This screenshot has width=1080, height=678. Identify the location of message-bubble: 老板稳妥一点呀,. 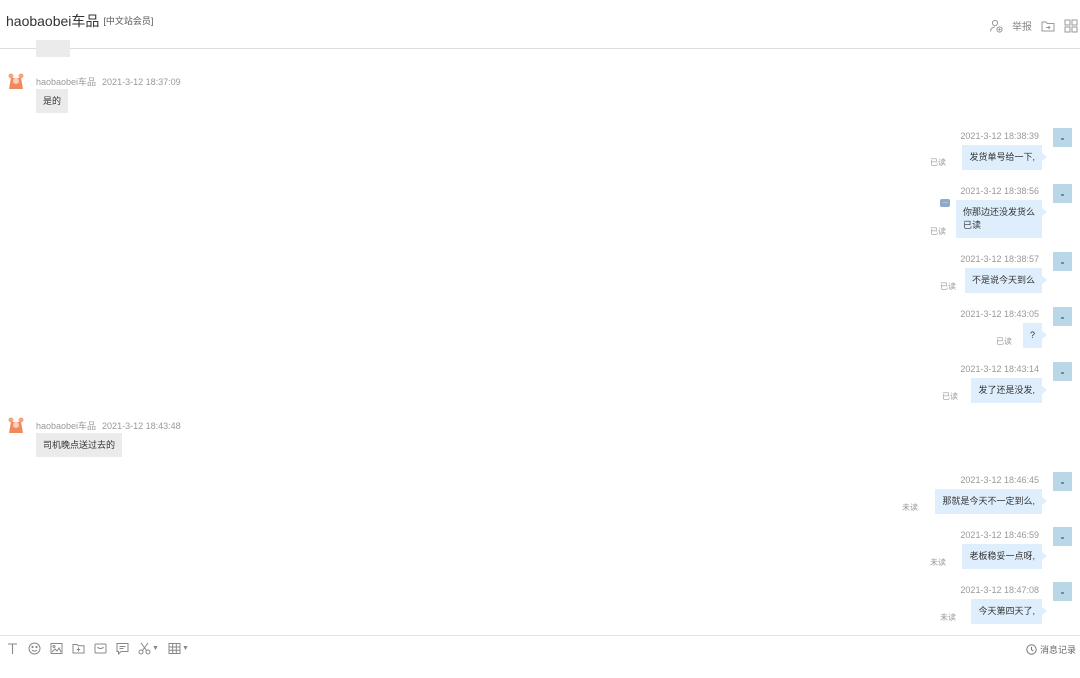
(1004, 556).